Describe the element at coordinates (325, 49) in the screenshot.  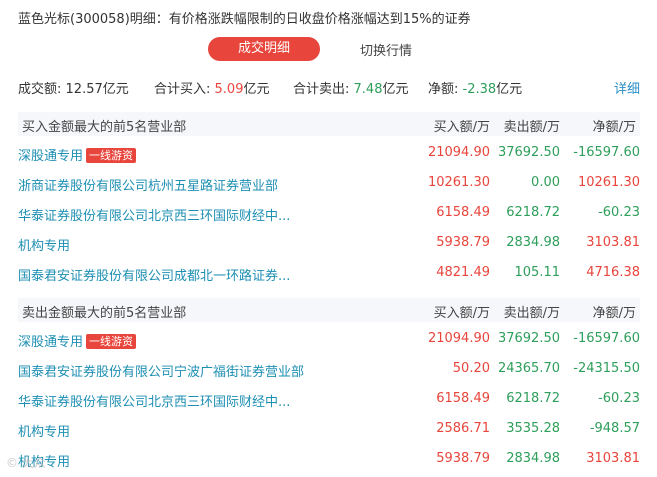
I see `tab-bar: 成交明细 切换行情` at that location.